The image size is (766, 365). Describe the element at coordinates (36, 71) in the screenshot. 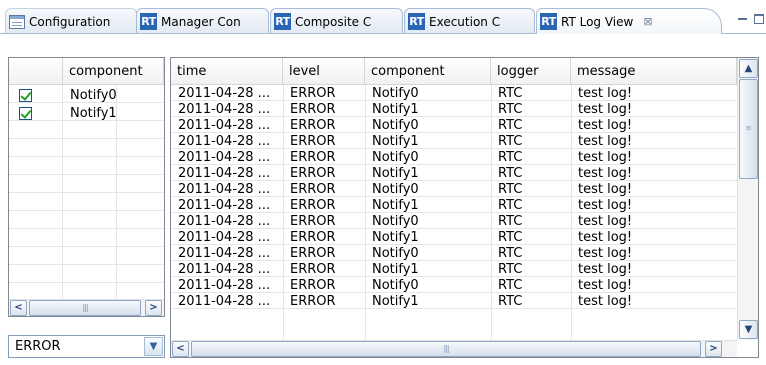

I see `checkbox-column-header` at that location.